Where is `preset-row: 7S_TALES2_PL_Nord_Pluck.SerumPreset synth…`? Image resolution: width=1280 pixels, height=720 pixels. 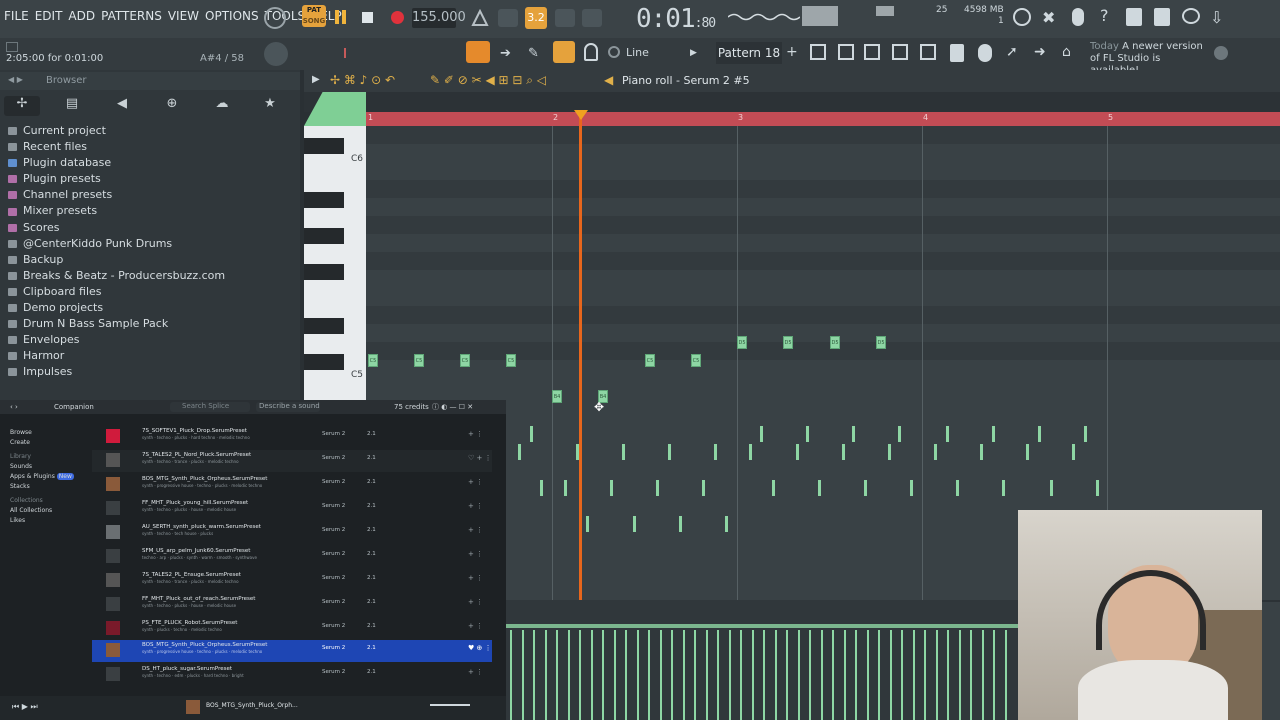
preset-row: 7S_TALES2_PL_Nord_Pluck.SerumPreset synth… is located at coordinates (292, 461).